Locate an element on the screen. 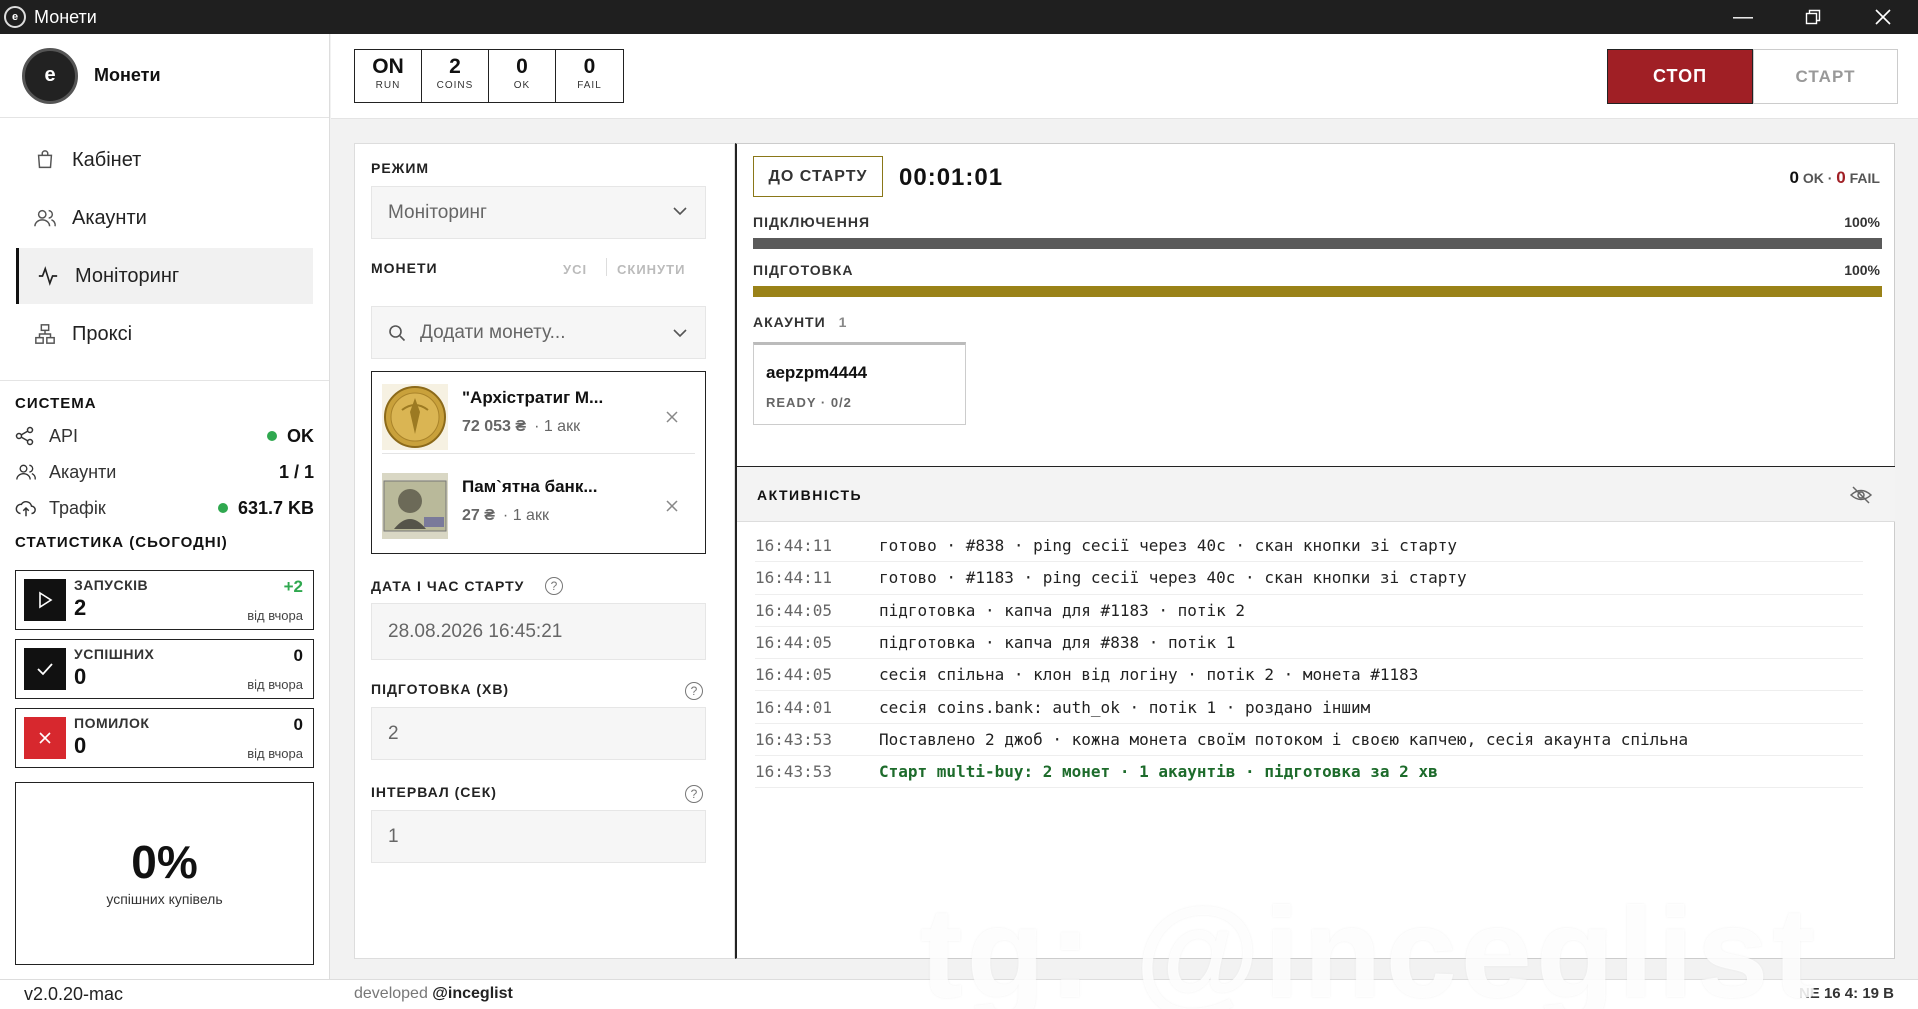  coin-price: 27 ₴ · 1 акк is located at coordinates (505, 516).